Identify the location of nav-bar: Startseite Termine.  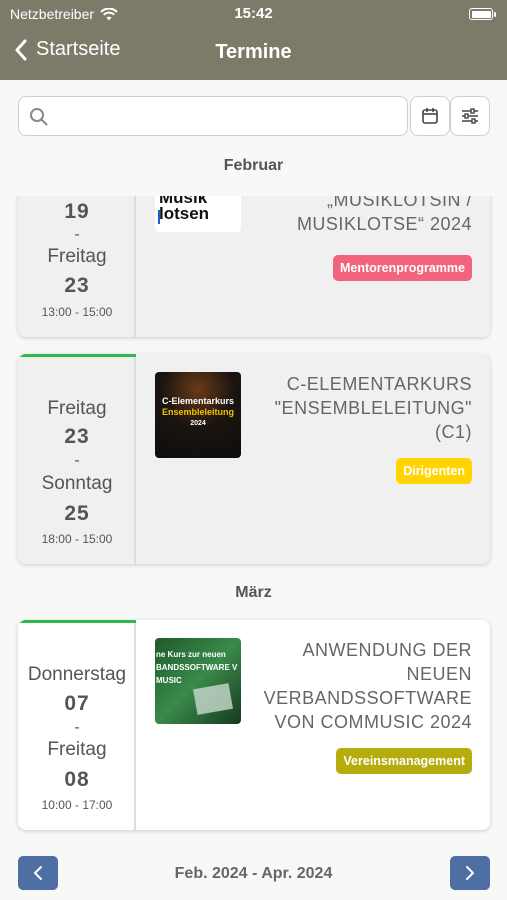
(253, 54).